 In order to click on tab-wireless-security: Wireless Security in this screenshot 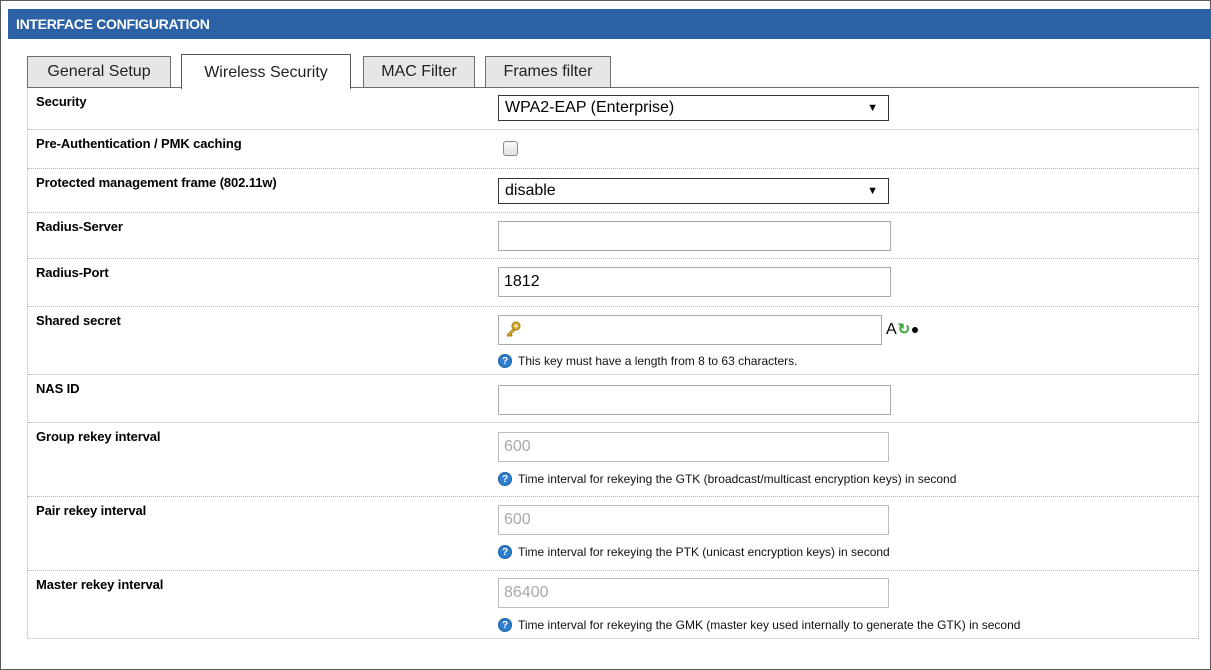, I will do `click(266, 71)`.